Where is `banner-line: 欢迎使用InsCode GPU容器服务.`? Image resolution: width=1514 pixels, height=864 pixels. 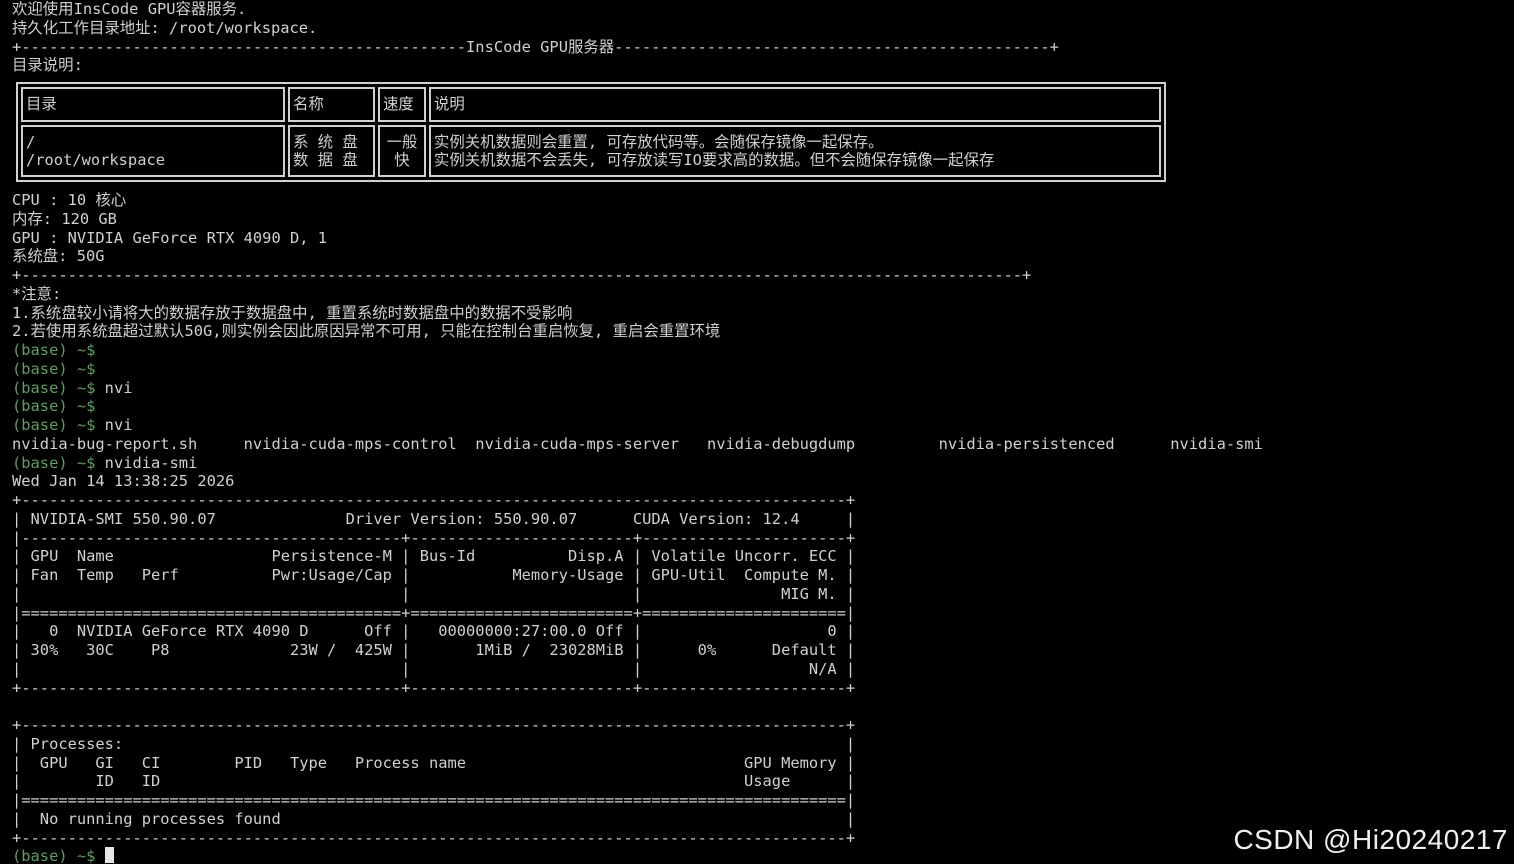
banner-line: 欢迎使用InsCode GPU容器服务. is located at coordinates (129, 9).